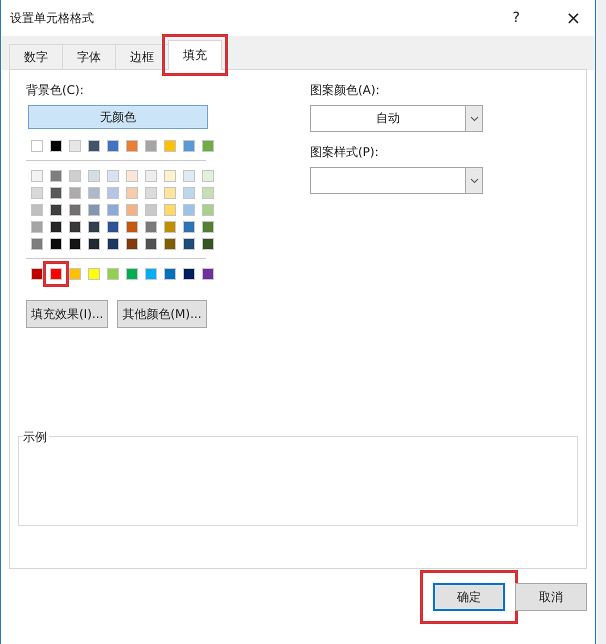 The width and height of the screenshot is (606, 644). I want to click on ok-button: 确定, so click(469, 597).